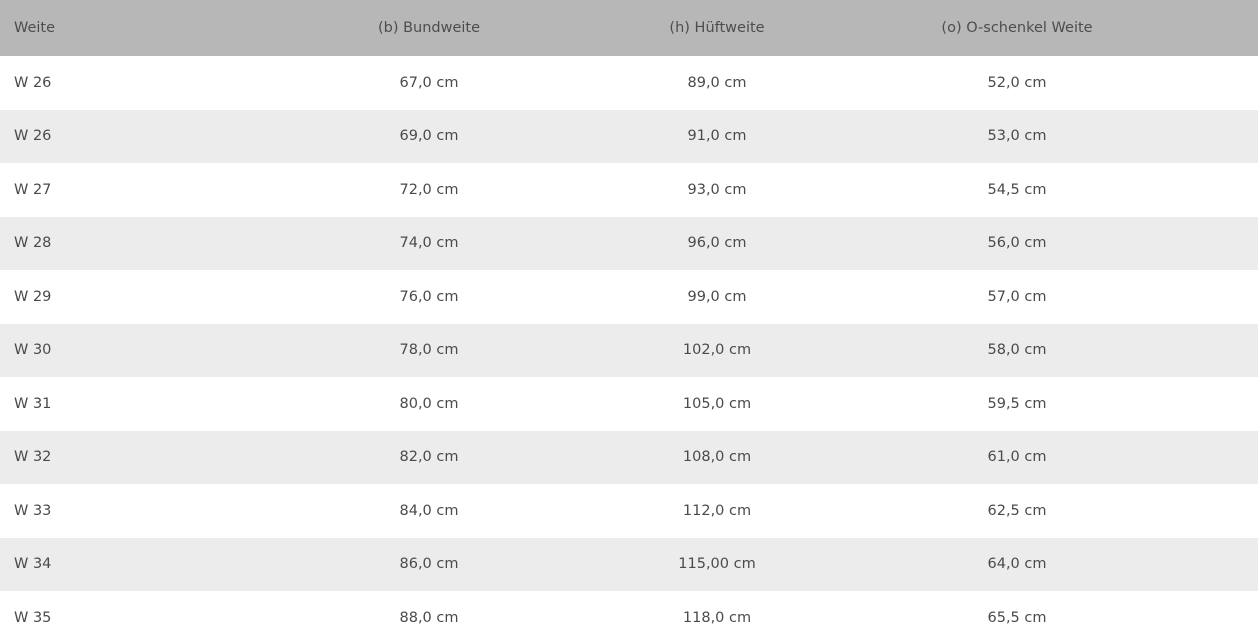 Image resolution: width=1258 pixels, height=642 pixels. What do you see at coordinates (1017, 189) in the screenshot?
I see `cell-oschenkel-weite: 54,5 cm` at bounding box center [1017, 189].